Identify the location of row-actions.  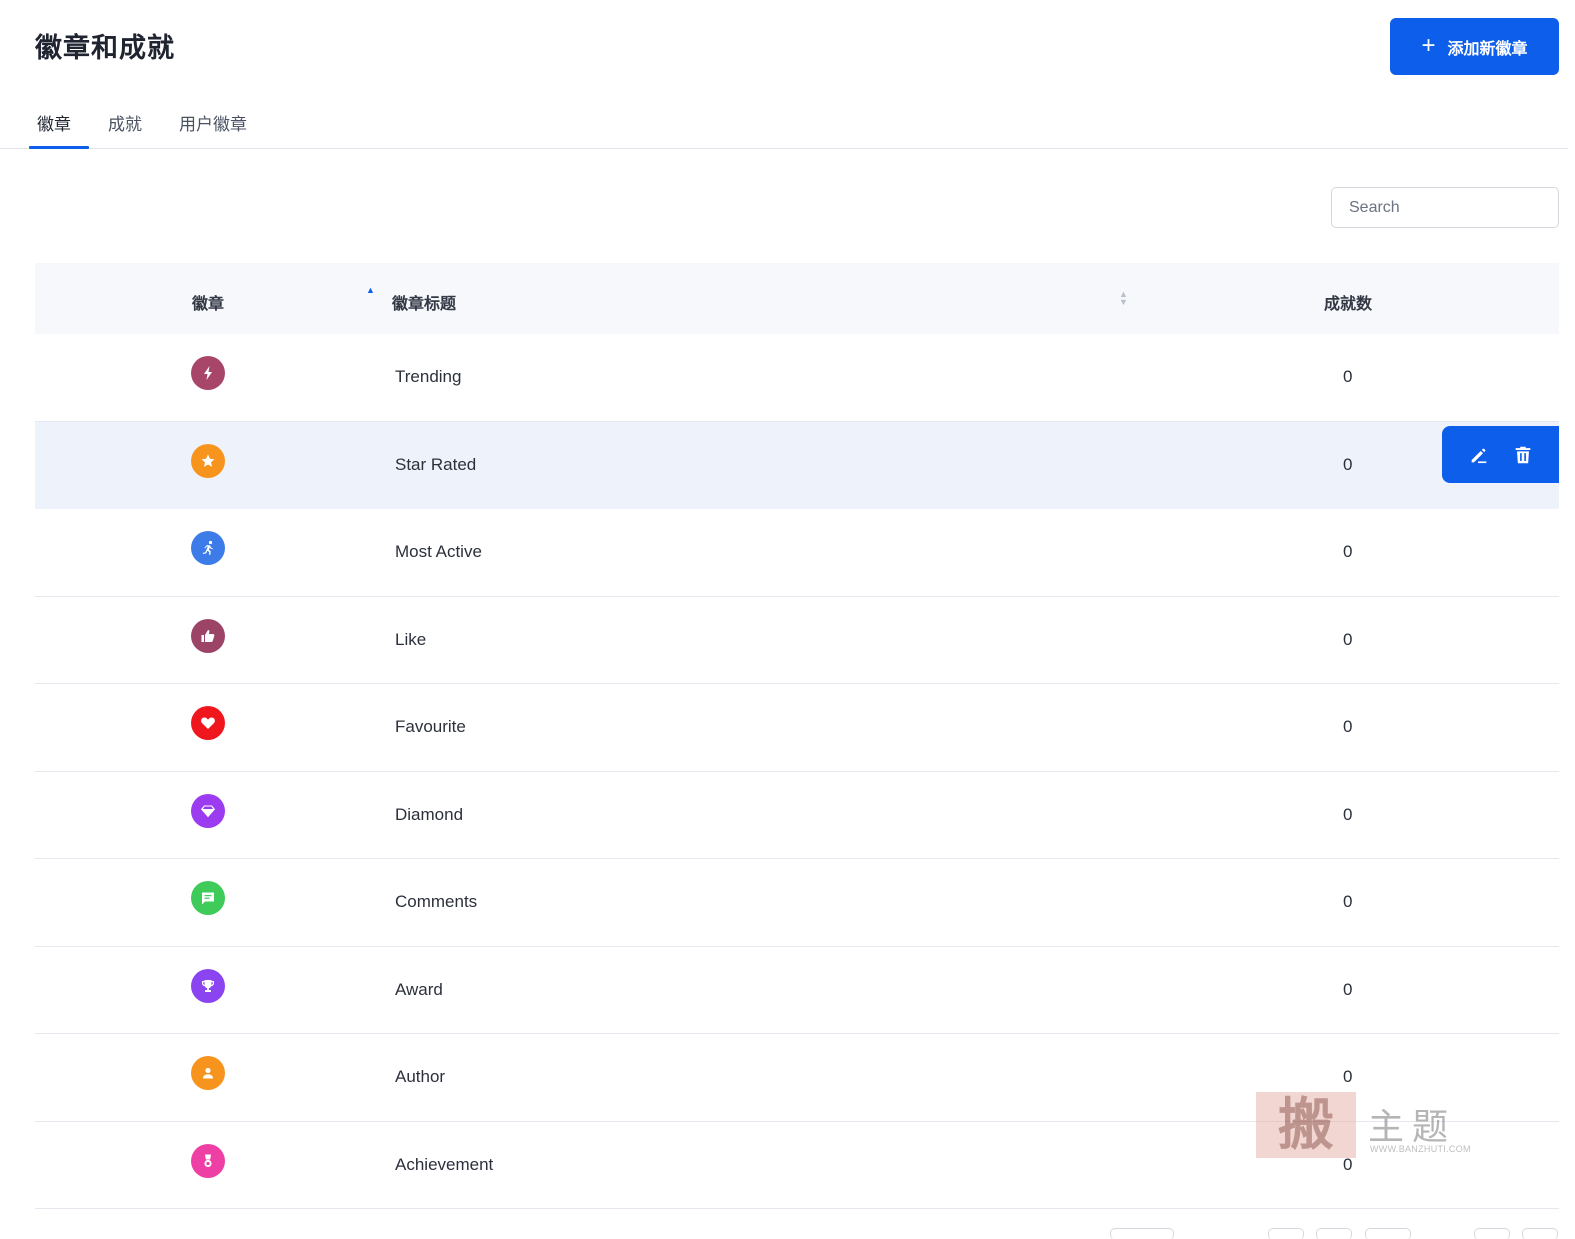
(1500, 454).